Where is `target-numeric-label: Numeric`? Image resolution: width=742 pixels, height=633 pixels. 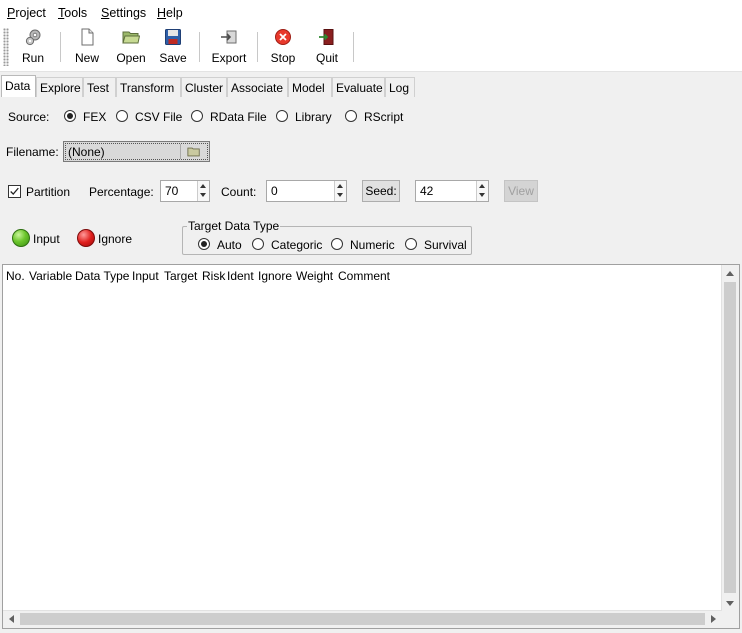 target-numeric-label: Numeric is located at coordinates (372, 245).